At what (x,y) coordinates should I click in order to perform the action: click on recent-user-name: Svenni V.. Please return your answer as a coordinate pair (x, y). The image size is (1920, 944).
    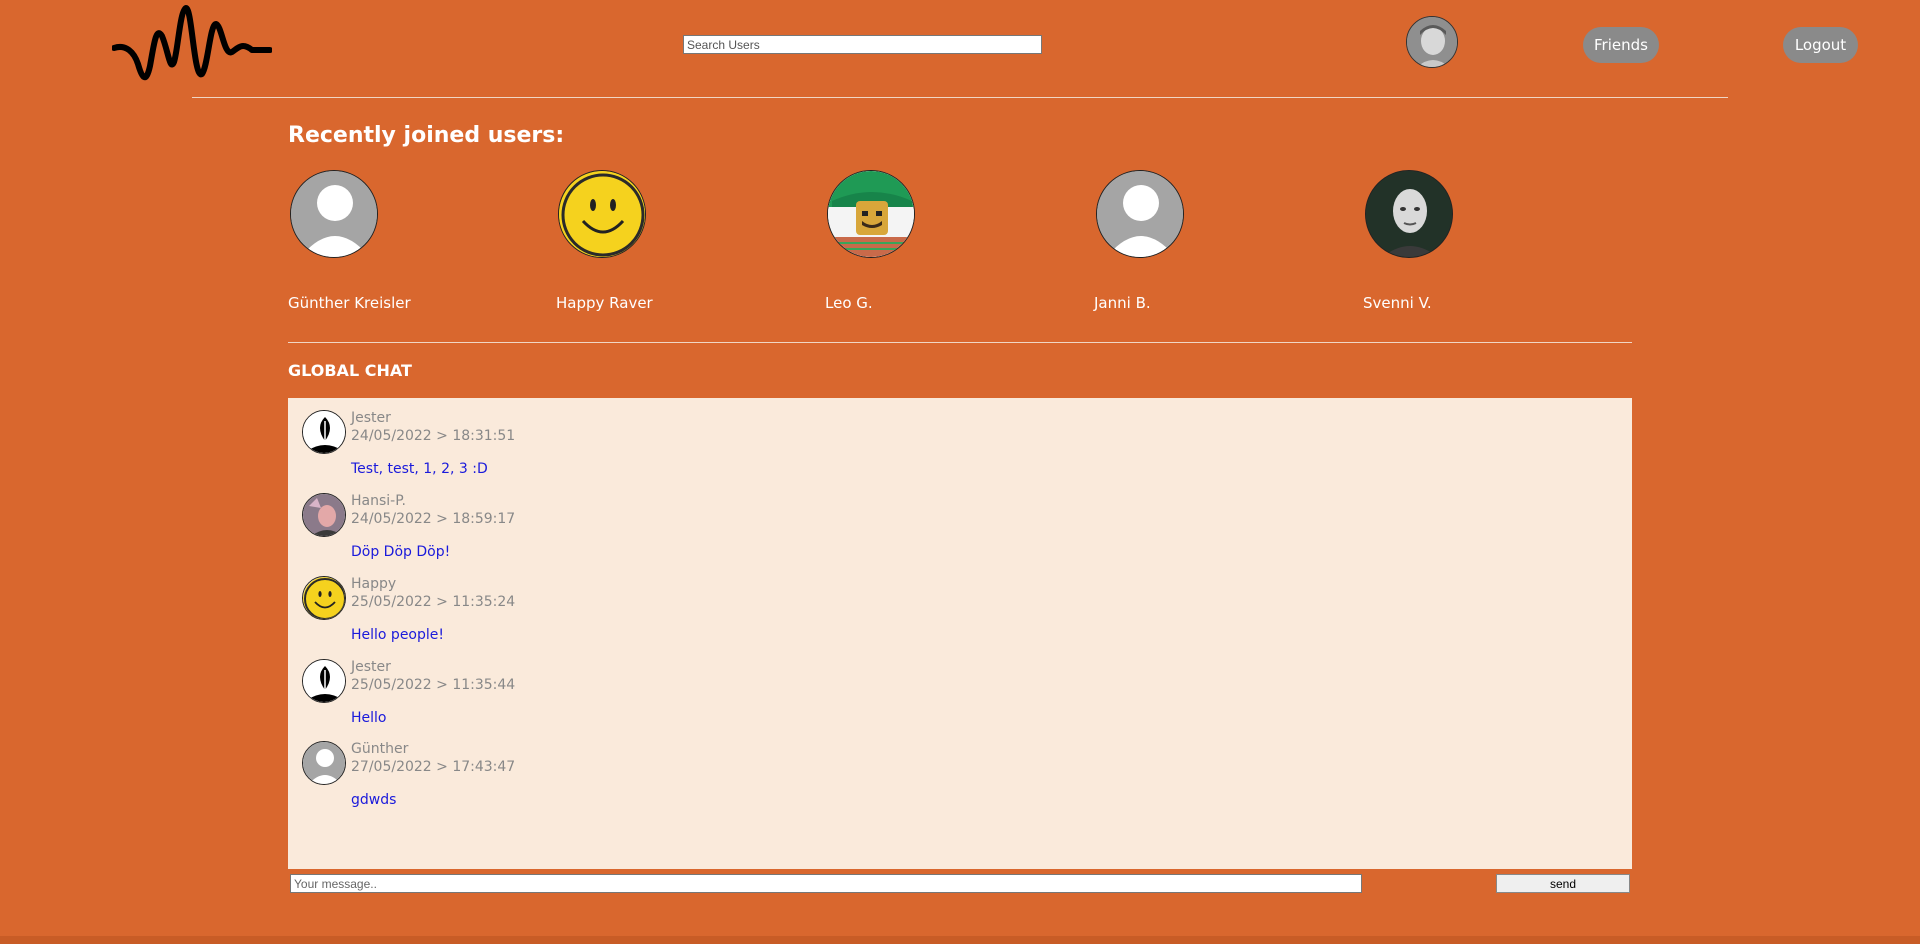
    Looking at the image, I should click on (1397, 303).